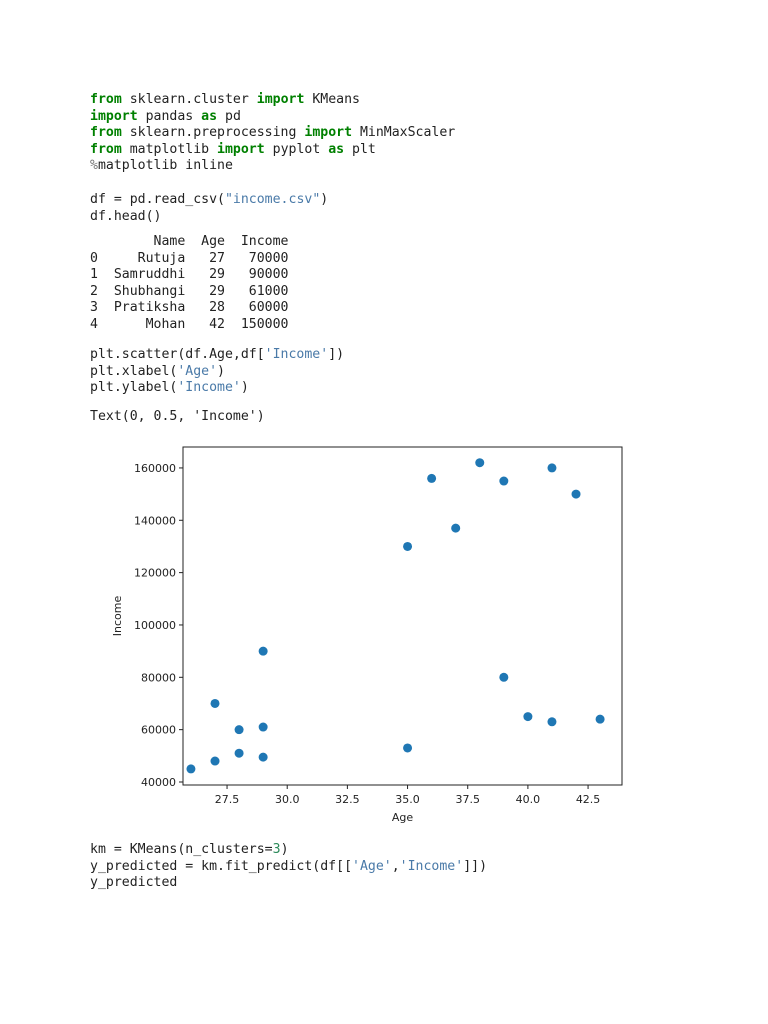  Describe the element at coordinates (588, 799) in the screenshot. I see `x-tick-label: 42.5` at that location.